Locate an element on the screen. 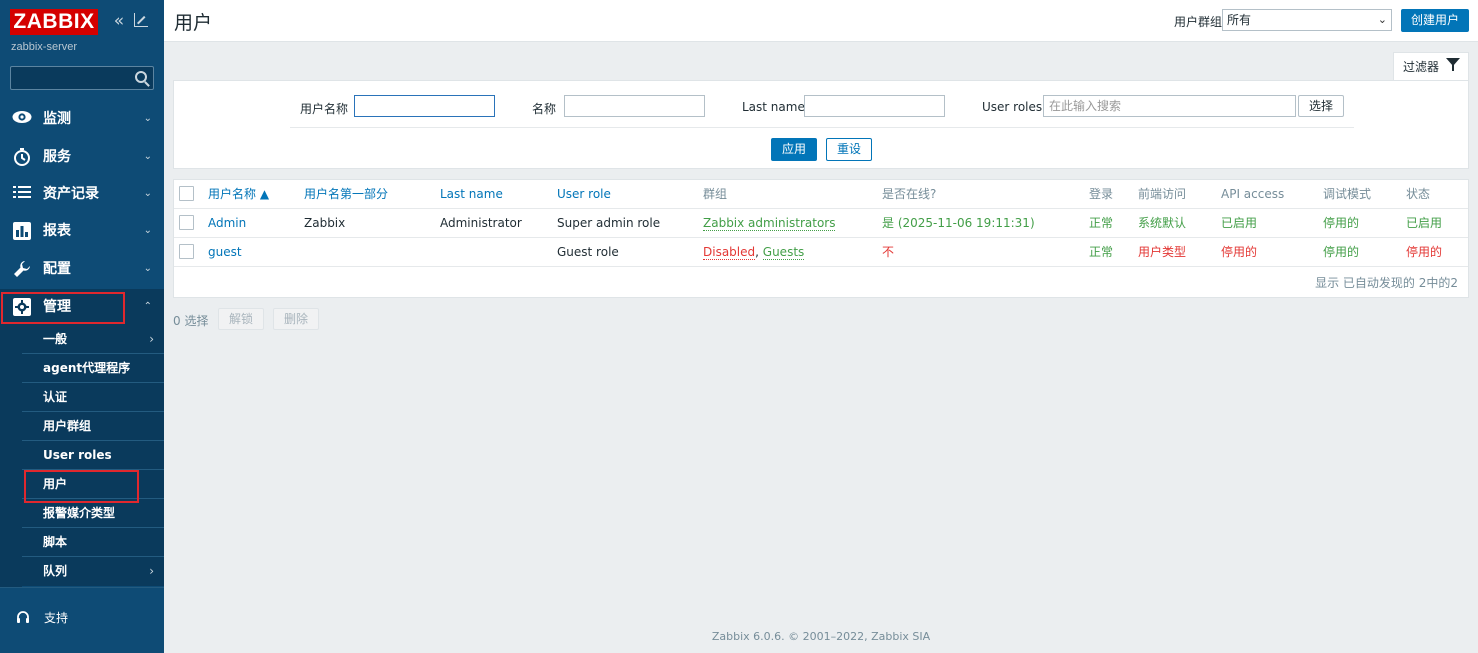 The image size is (1478, 653). user-name: Zabbix is located at coordinates (325, 223).